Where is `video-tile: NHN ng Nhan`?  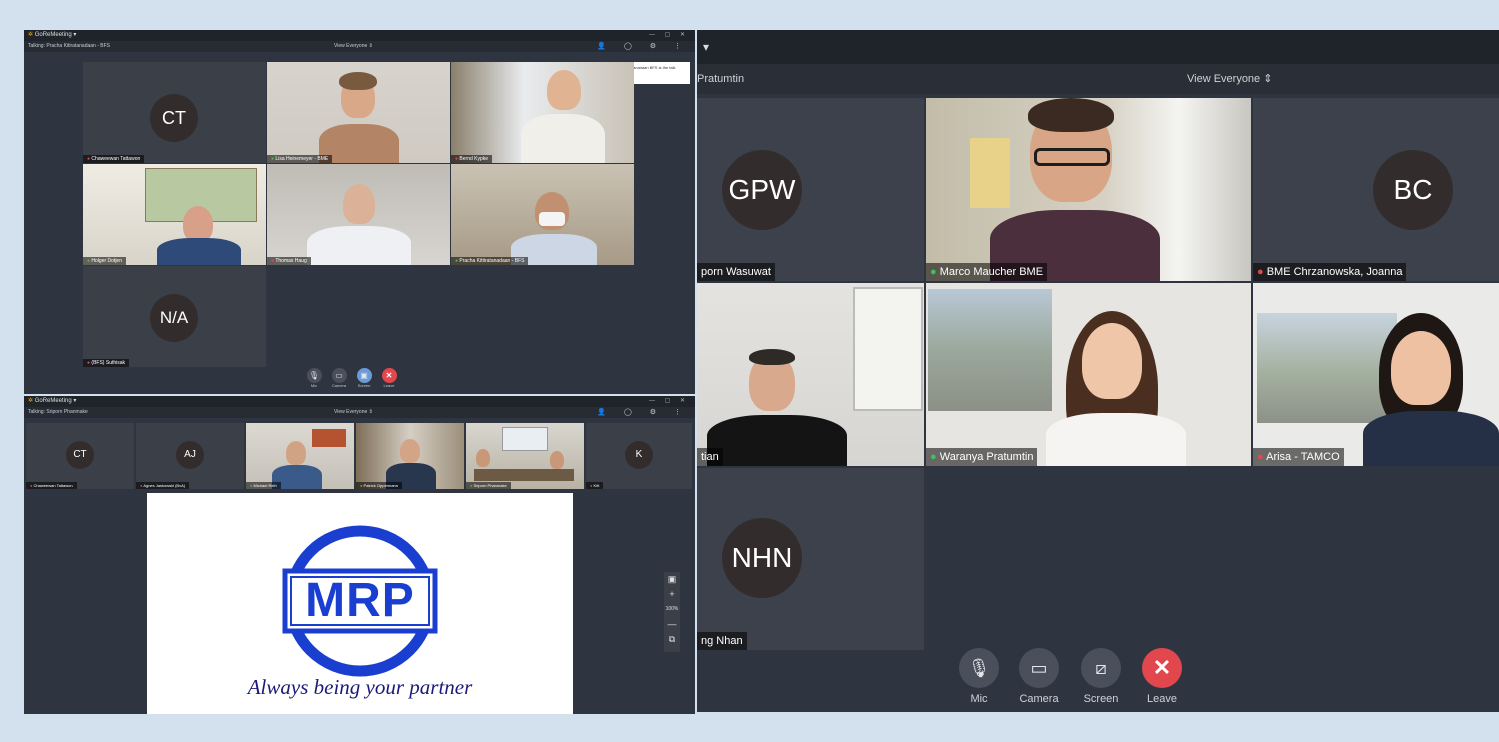 video-tile: NHN ng Nhan is located at coordinates (810, 559).